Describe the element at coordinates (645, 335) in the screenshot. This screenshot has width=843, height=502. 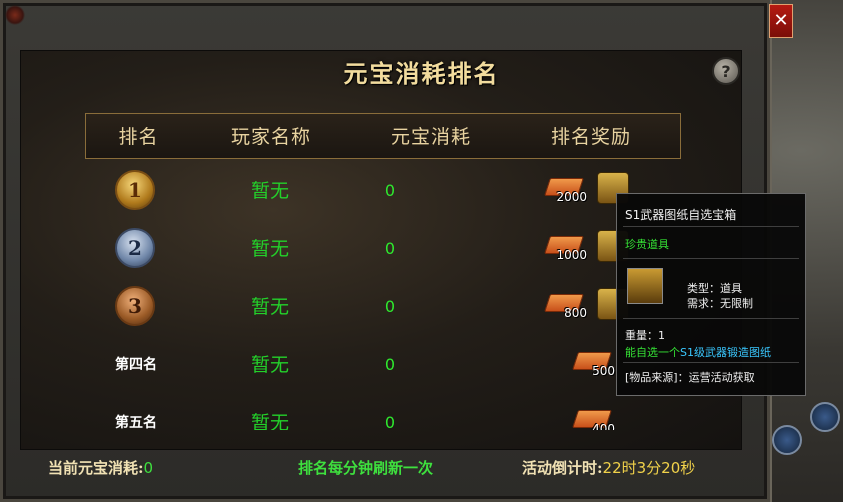
I see `tooltip-weight: 重量：1` at that location.